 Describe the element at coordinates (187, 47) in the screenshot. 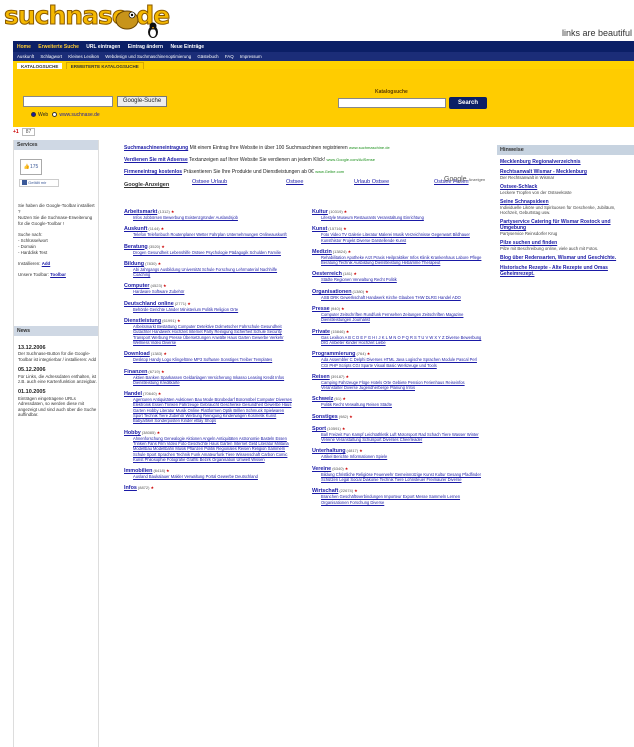

I see `nav-new-entries: Neue Einträge` at that location.